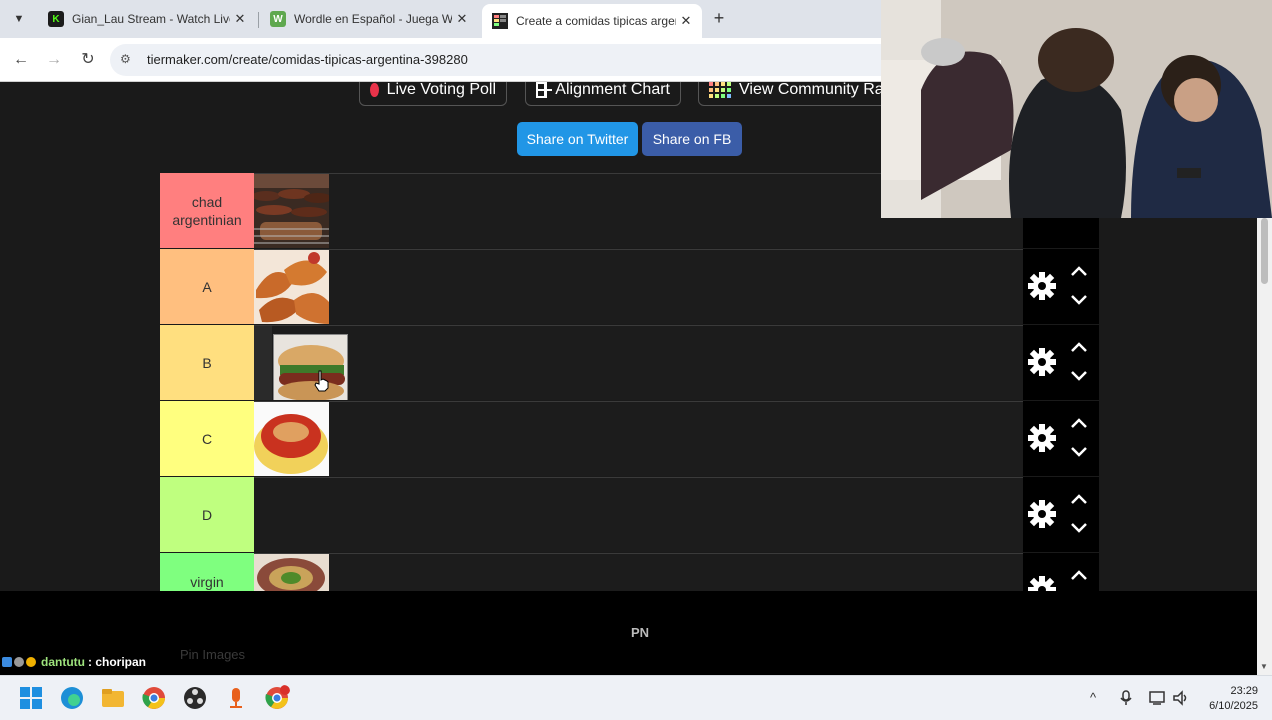  What do you see at coordinates (56, 19) in the screenshot?
I see `kick-favicon-icon: K` at bounding box center [56, 19].